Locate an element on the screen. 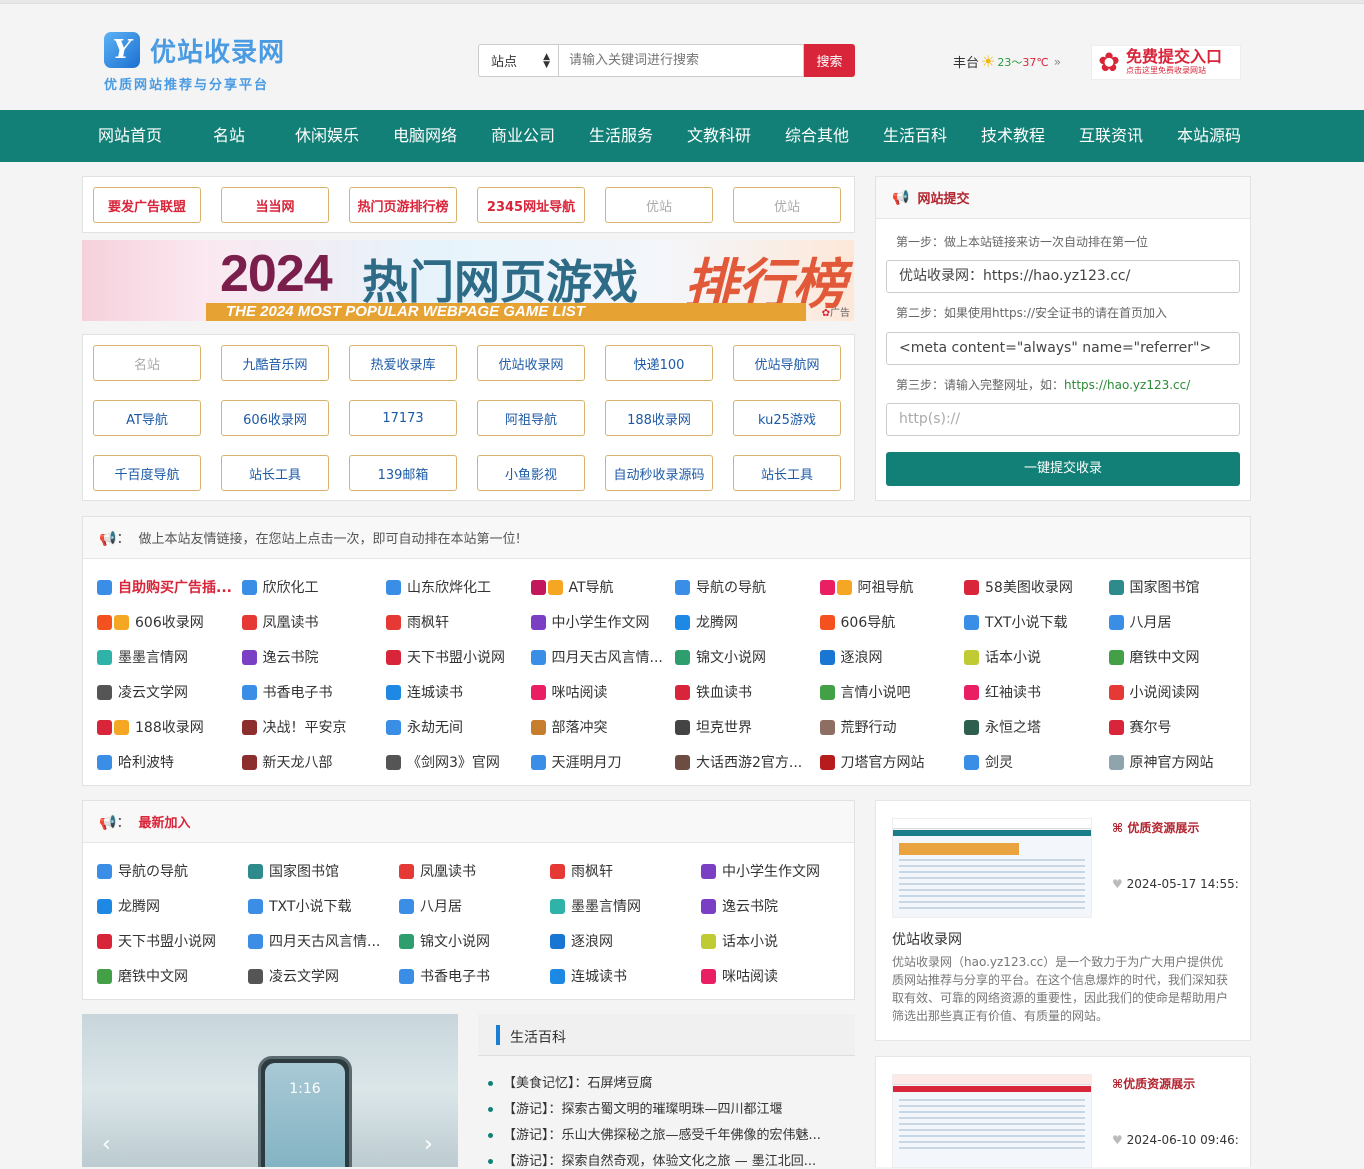 Image resolution: width=1364 pixels, height=1169 pixels. site-link: 中小学生作文网 is located at coordinates (600, 622).